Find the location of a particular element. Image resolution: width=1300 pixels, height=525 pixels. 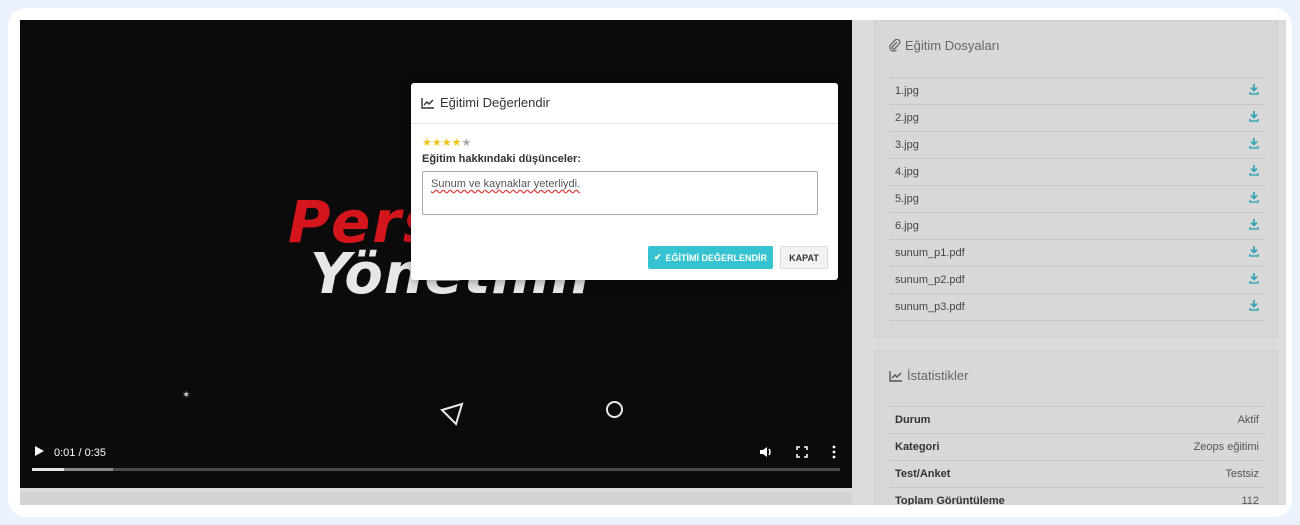

star-empty-icon: ★ is located at coordinates (467, 143).